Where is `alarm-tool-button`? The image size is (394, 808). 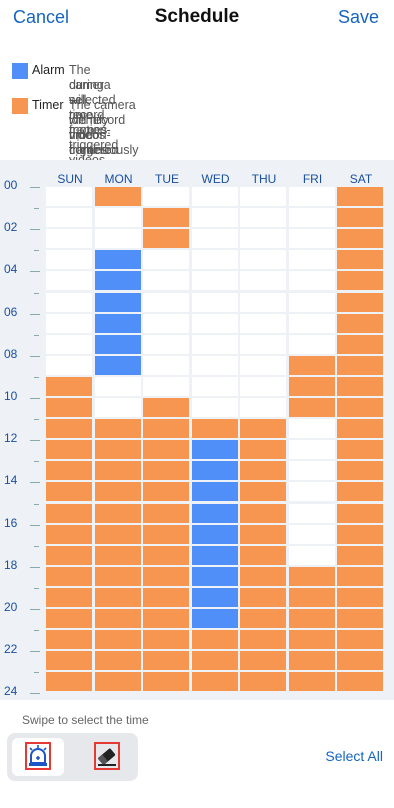 alarm-tool-button is located at coordinates (38, 757).